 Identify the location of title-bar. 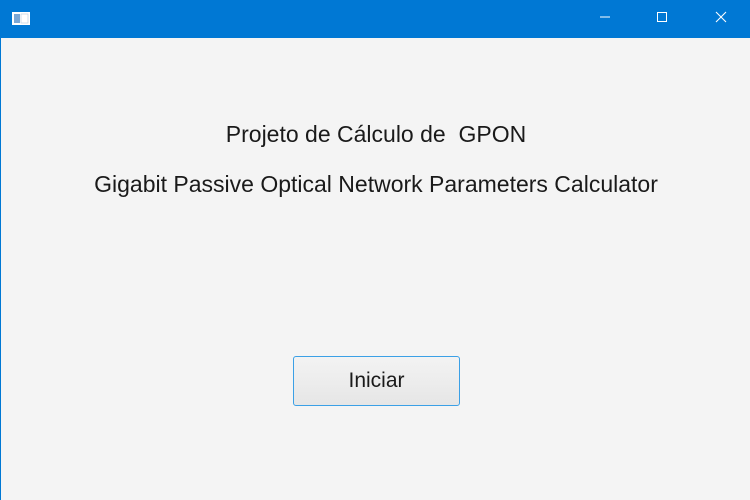
(375, 19).